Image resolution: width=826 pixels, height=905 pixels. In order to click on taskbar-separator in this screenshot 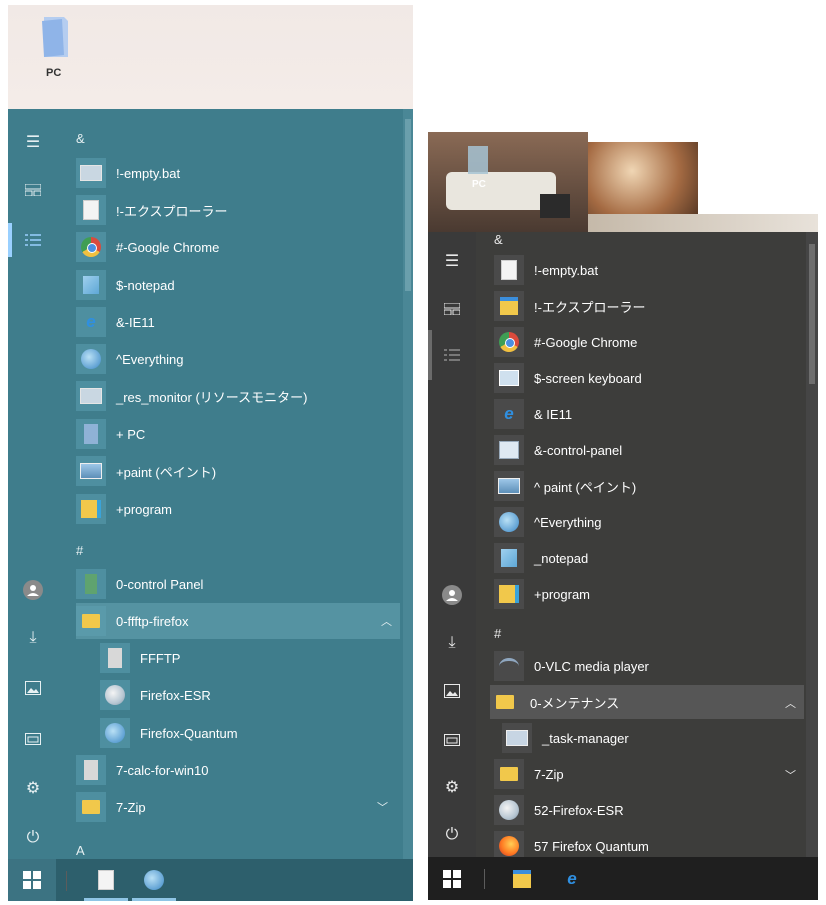, I will do `click(66, 881)`.